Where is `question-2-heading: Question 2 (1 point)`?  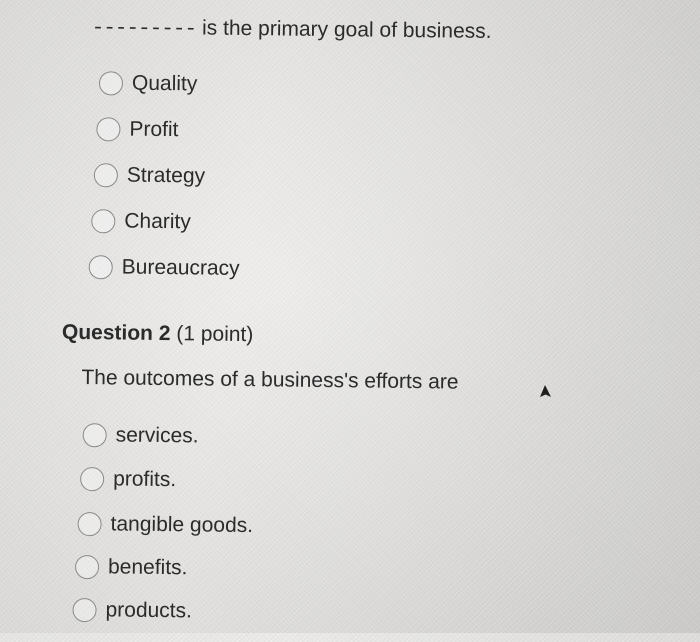 question-2-heading: Question 2 (1 point) is located at coordinates (158, 334).